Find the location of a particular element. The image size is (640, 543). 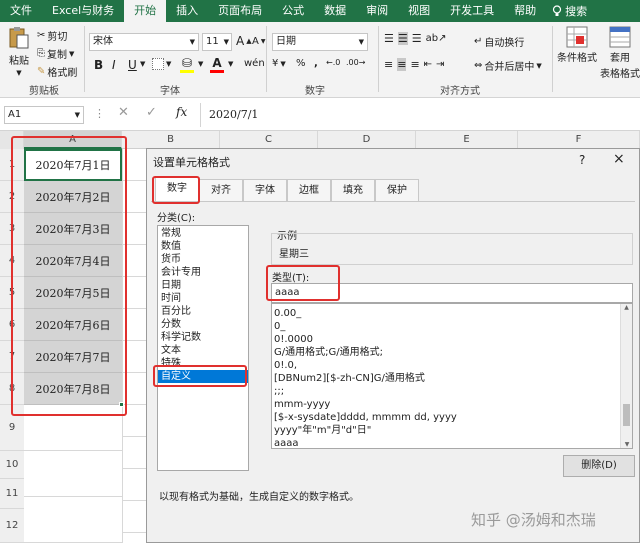

comma-button: , is located at coordinates (316, 63).